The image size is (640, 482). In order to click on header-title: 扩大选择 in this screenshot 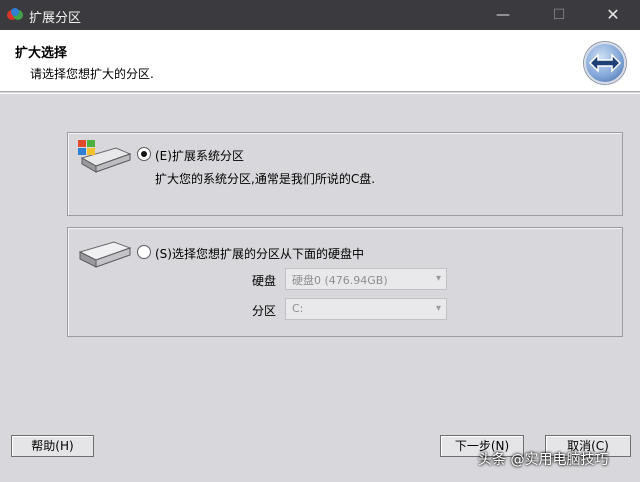, I will do `click(41, 53)`.